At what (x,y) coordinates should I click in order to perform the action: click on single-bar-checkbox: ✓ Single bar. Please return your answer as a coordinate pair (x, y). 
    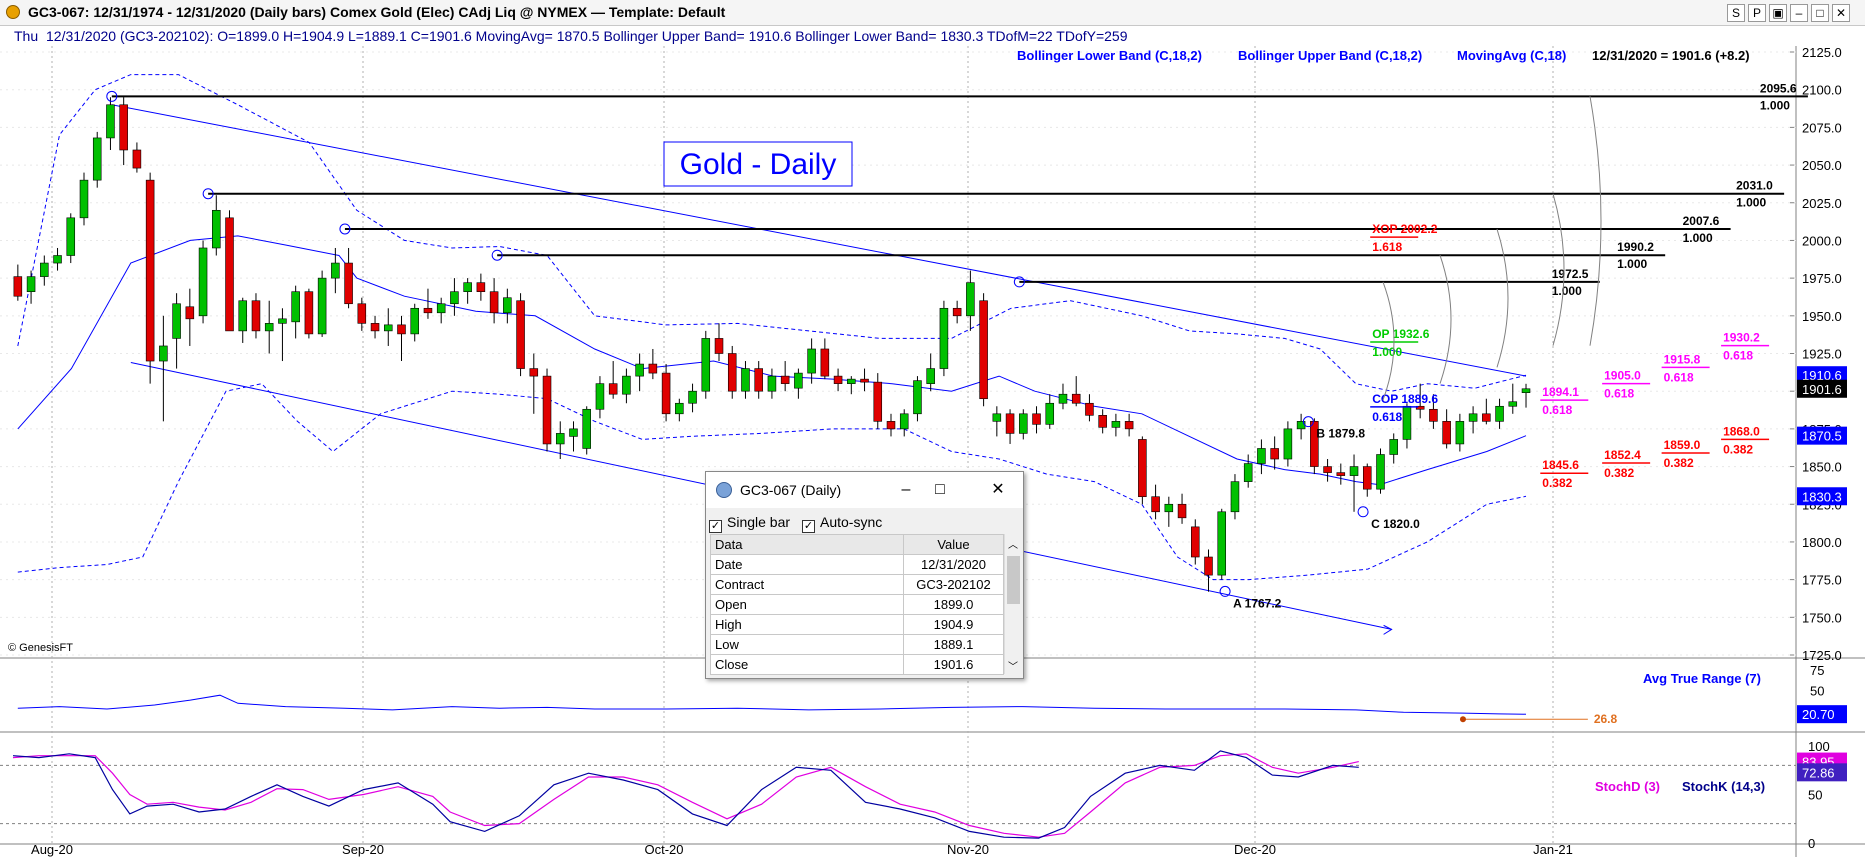
    Looking at the image, I should click on (749, 523).